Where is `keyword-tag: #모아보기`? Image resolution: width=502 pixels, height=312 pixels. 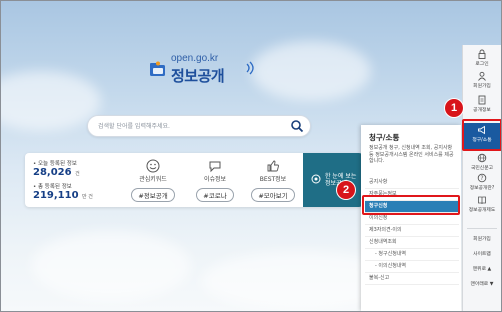
keyword-tag: #모아보기 is located at coordinates (273, 195).